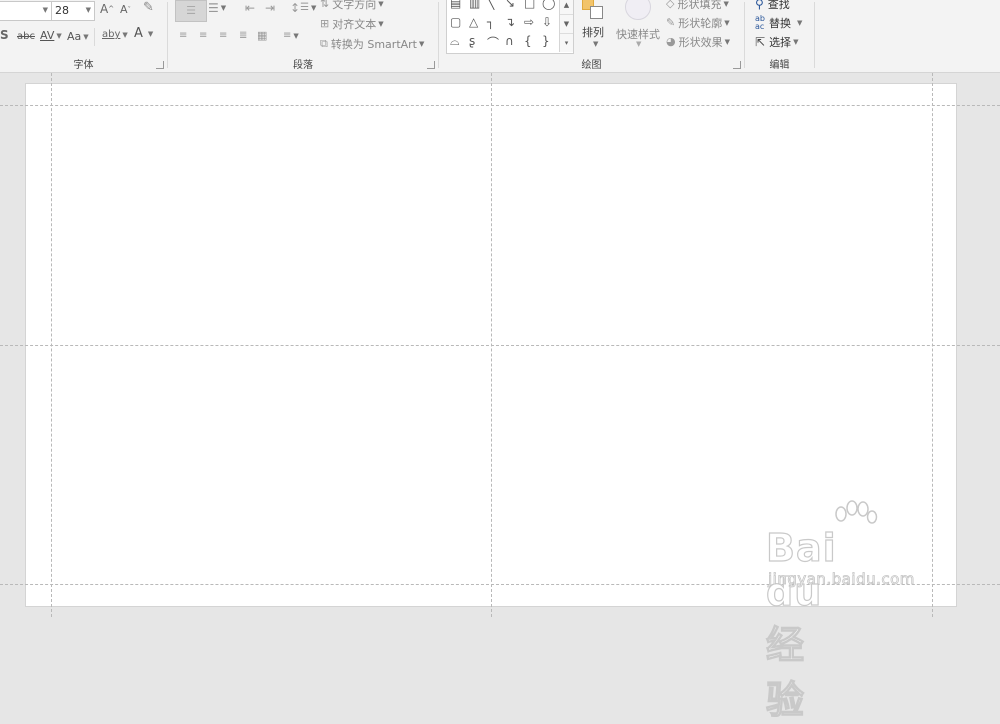  Describe the element at coordinates (160, 65) in the screenshot. I see `font-dialog-launcher-icon` at that location.